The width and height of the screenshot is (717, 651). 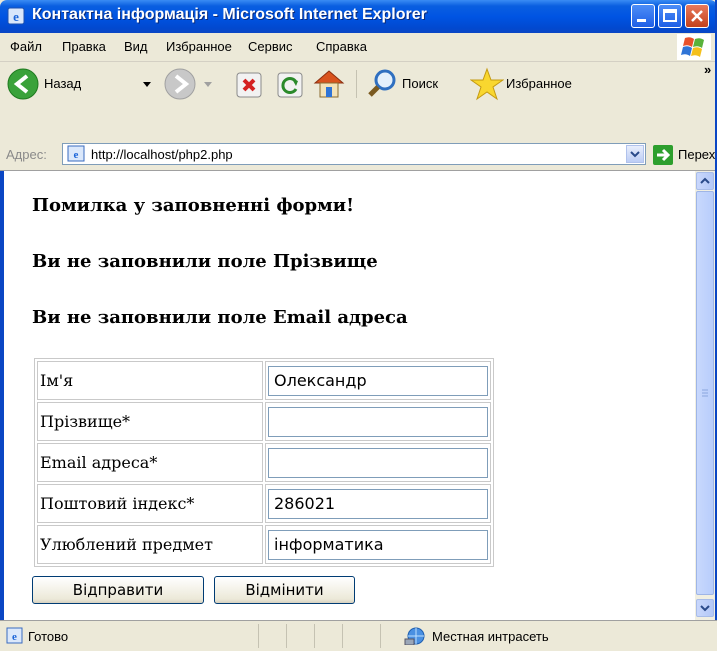 I want to click on favorites-star-icon, so click(x=487, y=84).